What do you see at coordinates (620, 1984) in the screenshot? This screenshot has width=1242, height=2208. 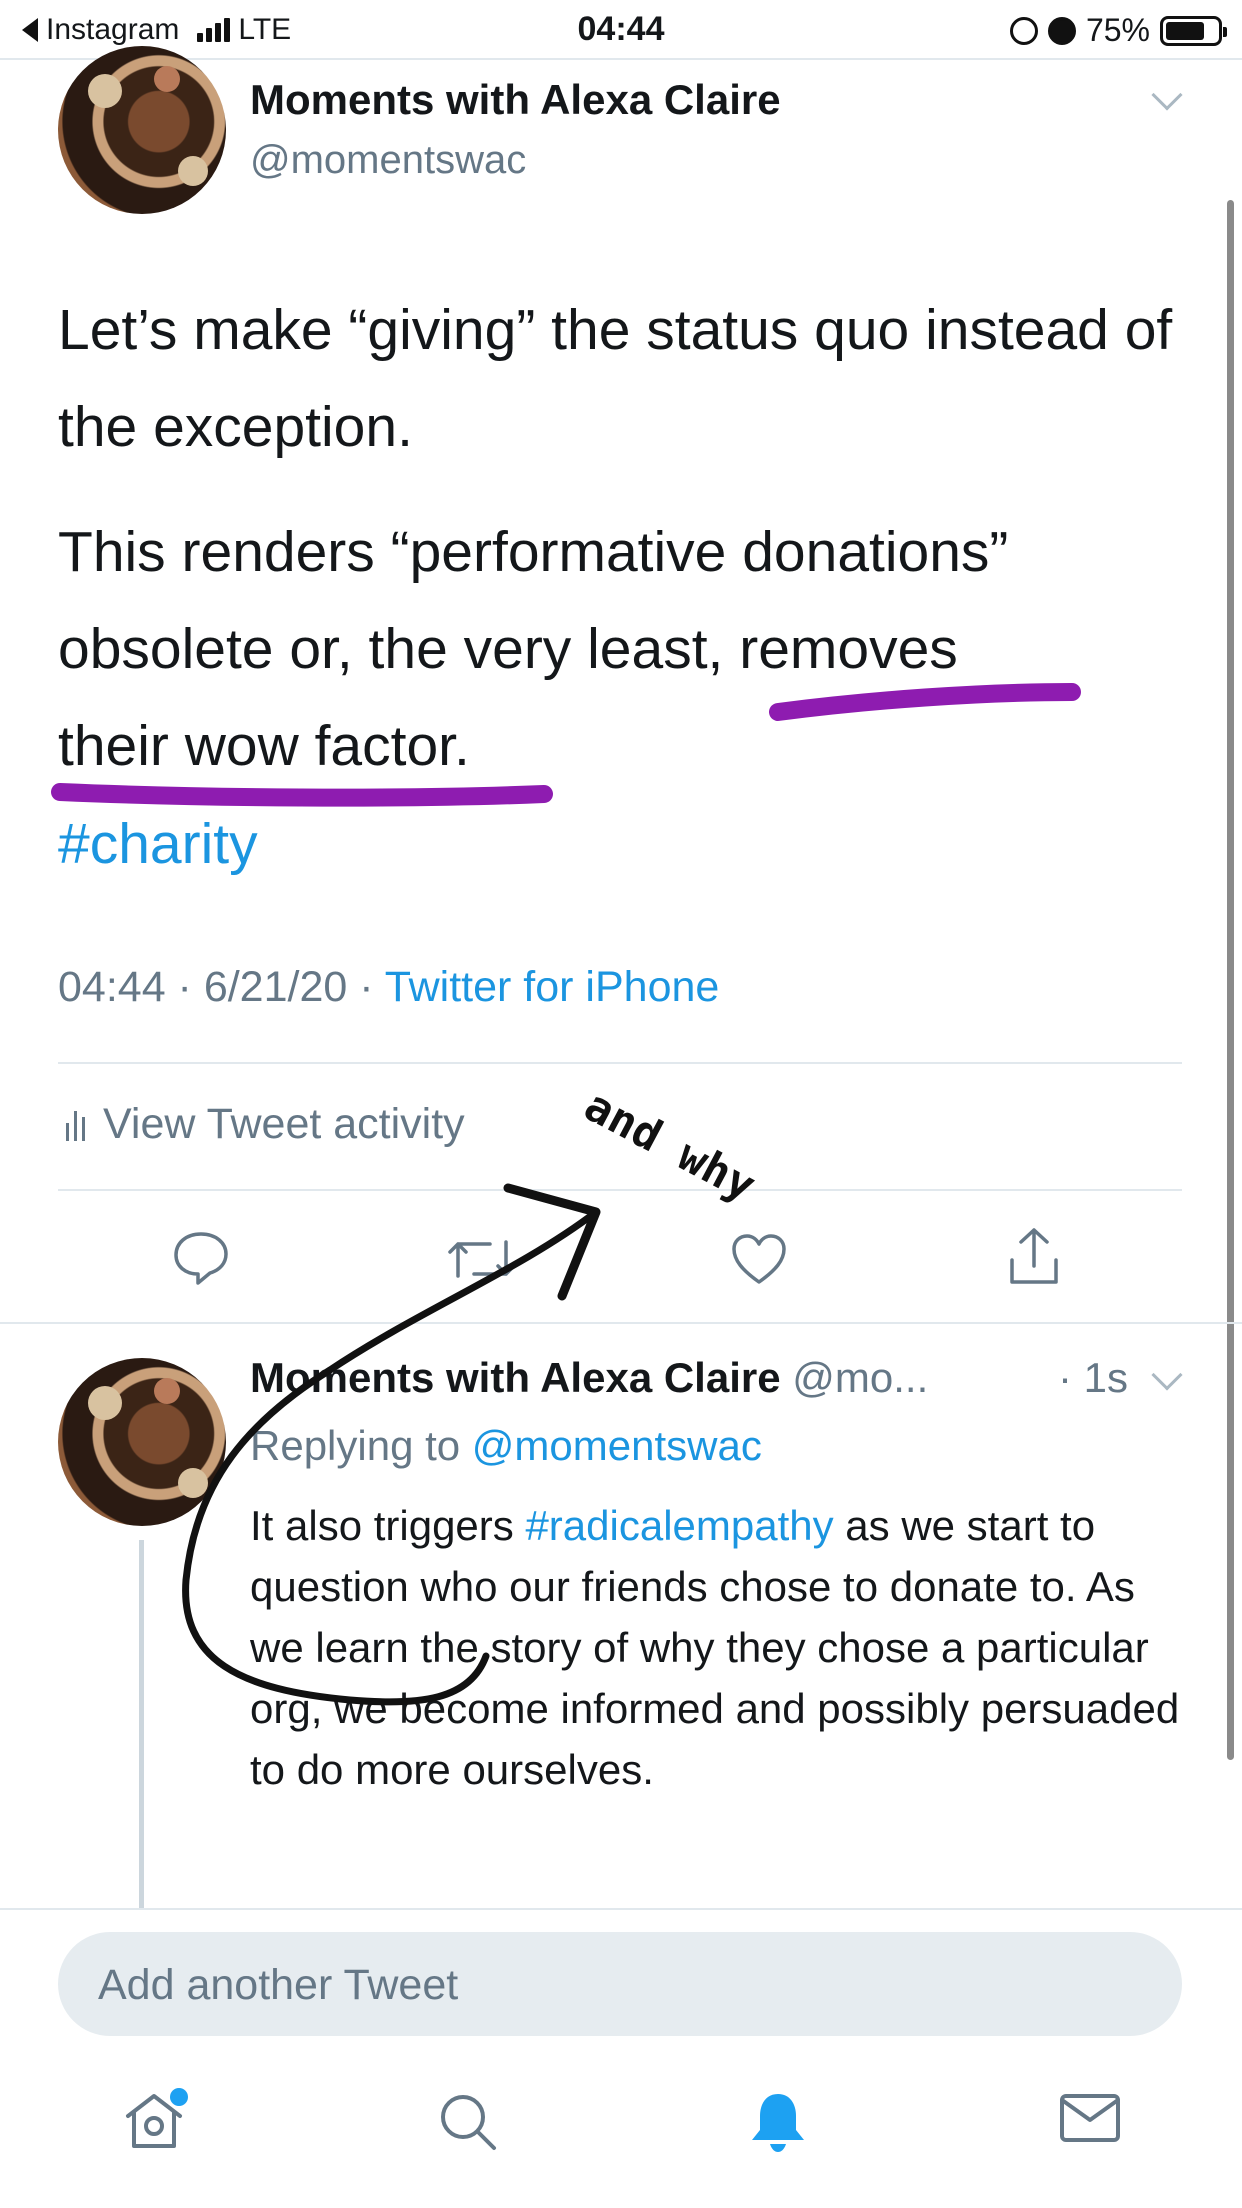 I see `add-another-tweet-input: Add another Tweet` at bounding box center [620, 1984].